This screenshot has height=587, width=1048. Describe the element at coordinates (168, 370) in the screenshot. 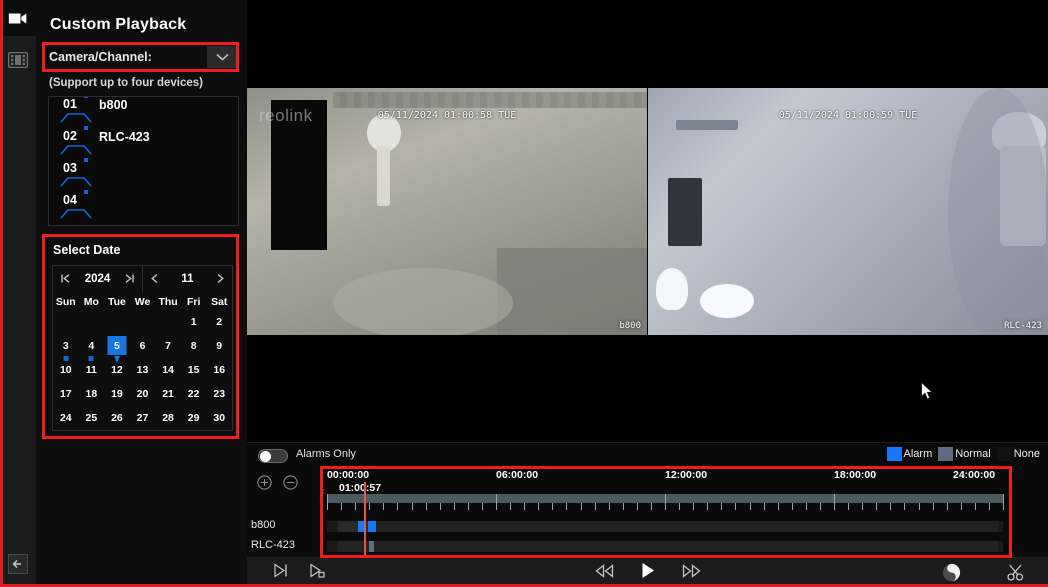

I see `calendar-day-cell: 14` at that location.